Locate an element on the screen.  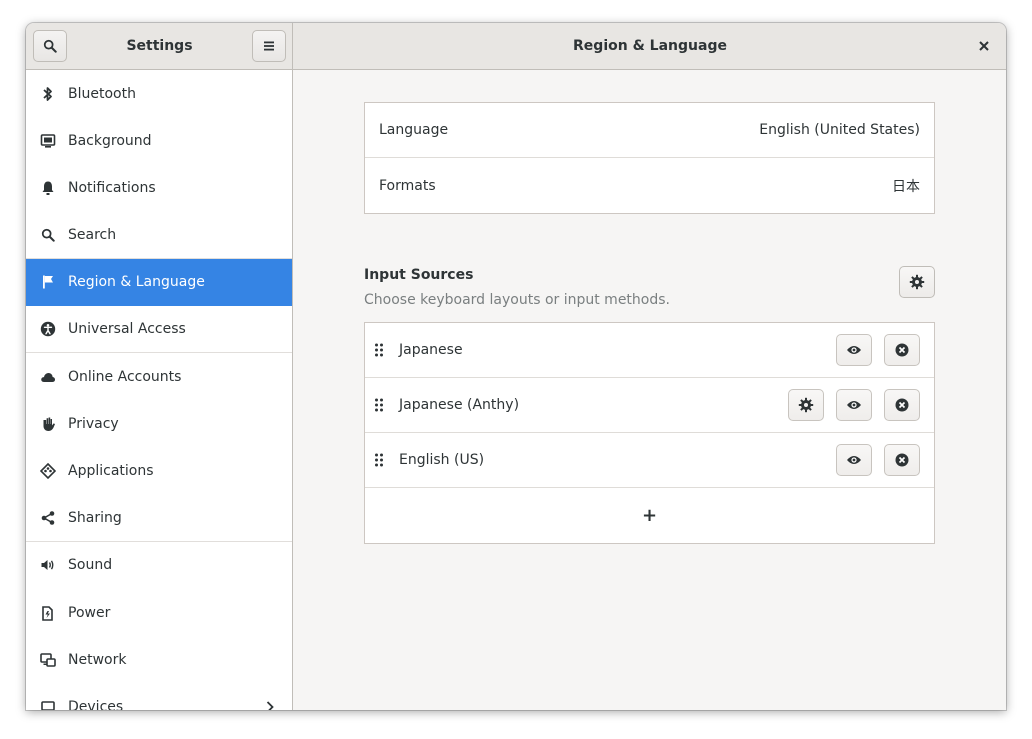
input-source-row: English (US) is located at coordinates (649, 460).